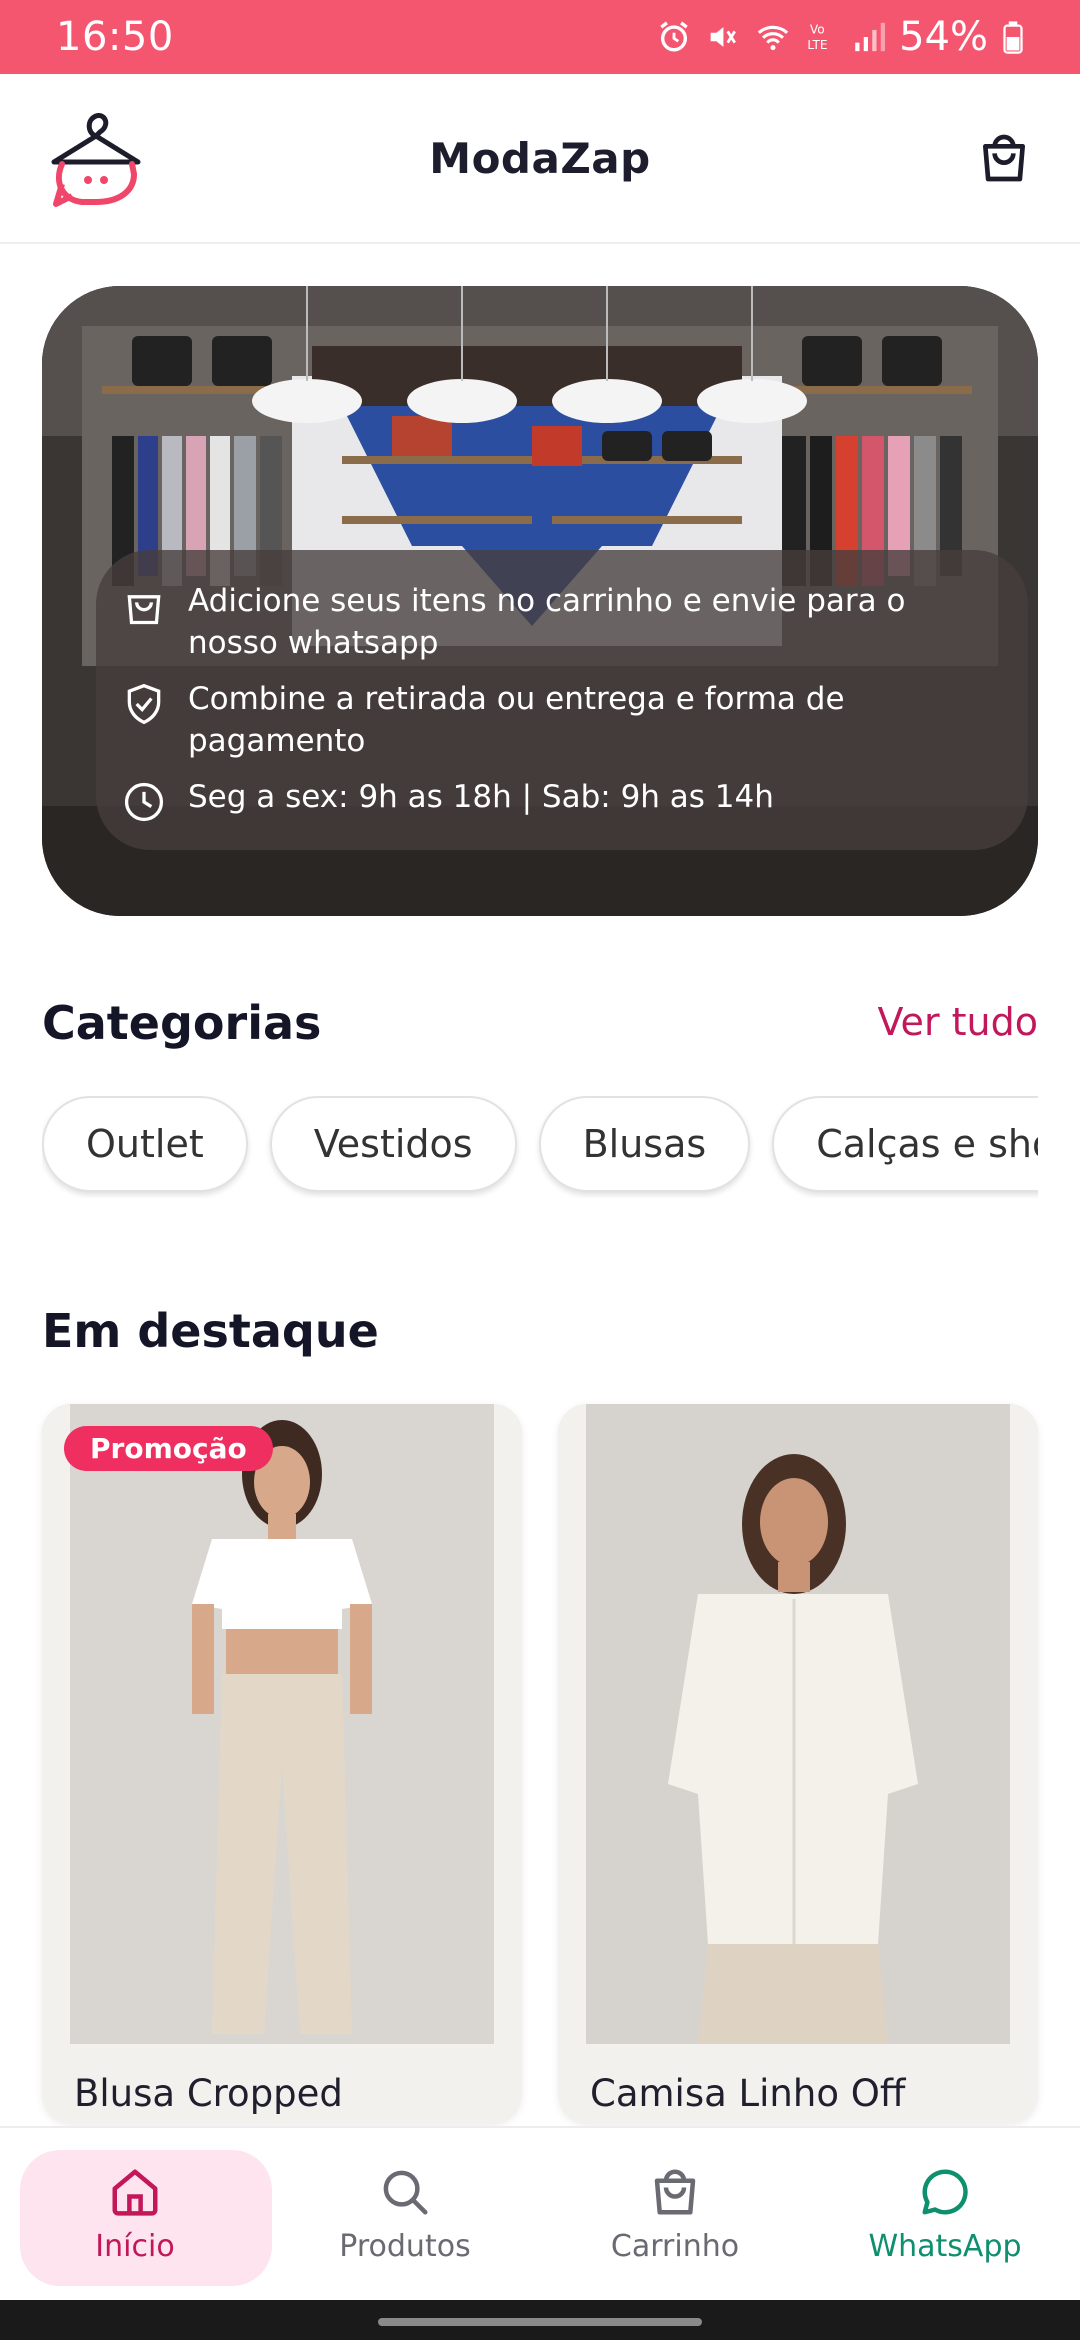 Image resolution: width=1080 pixels, height=2340 pixels. Describe the element at coordinates (840, 37) in the screenshot. I see `status-icons: Vo LTE 54%` at that location.